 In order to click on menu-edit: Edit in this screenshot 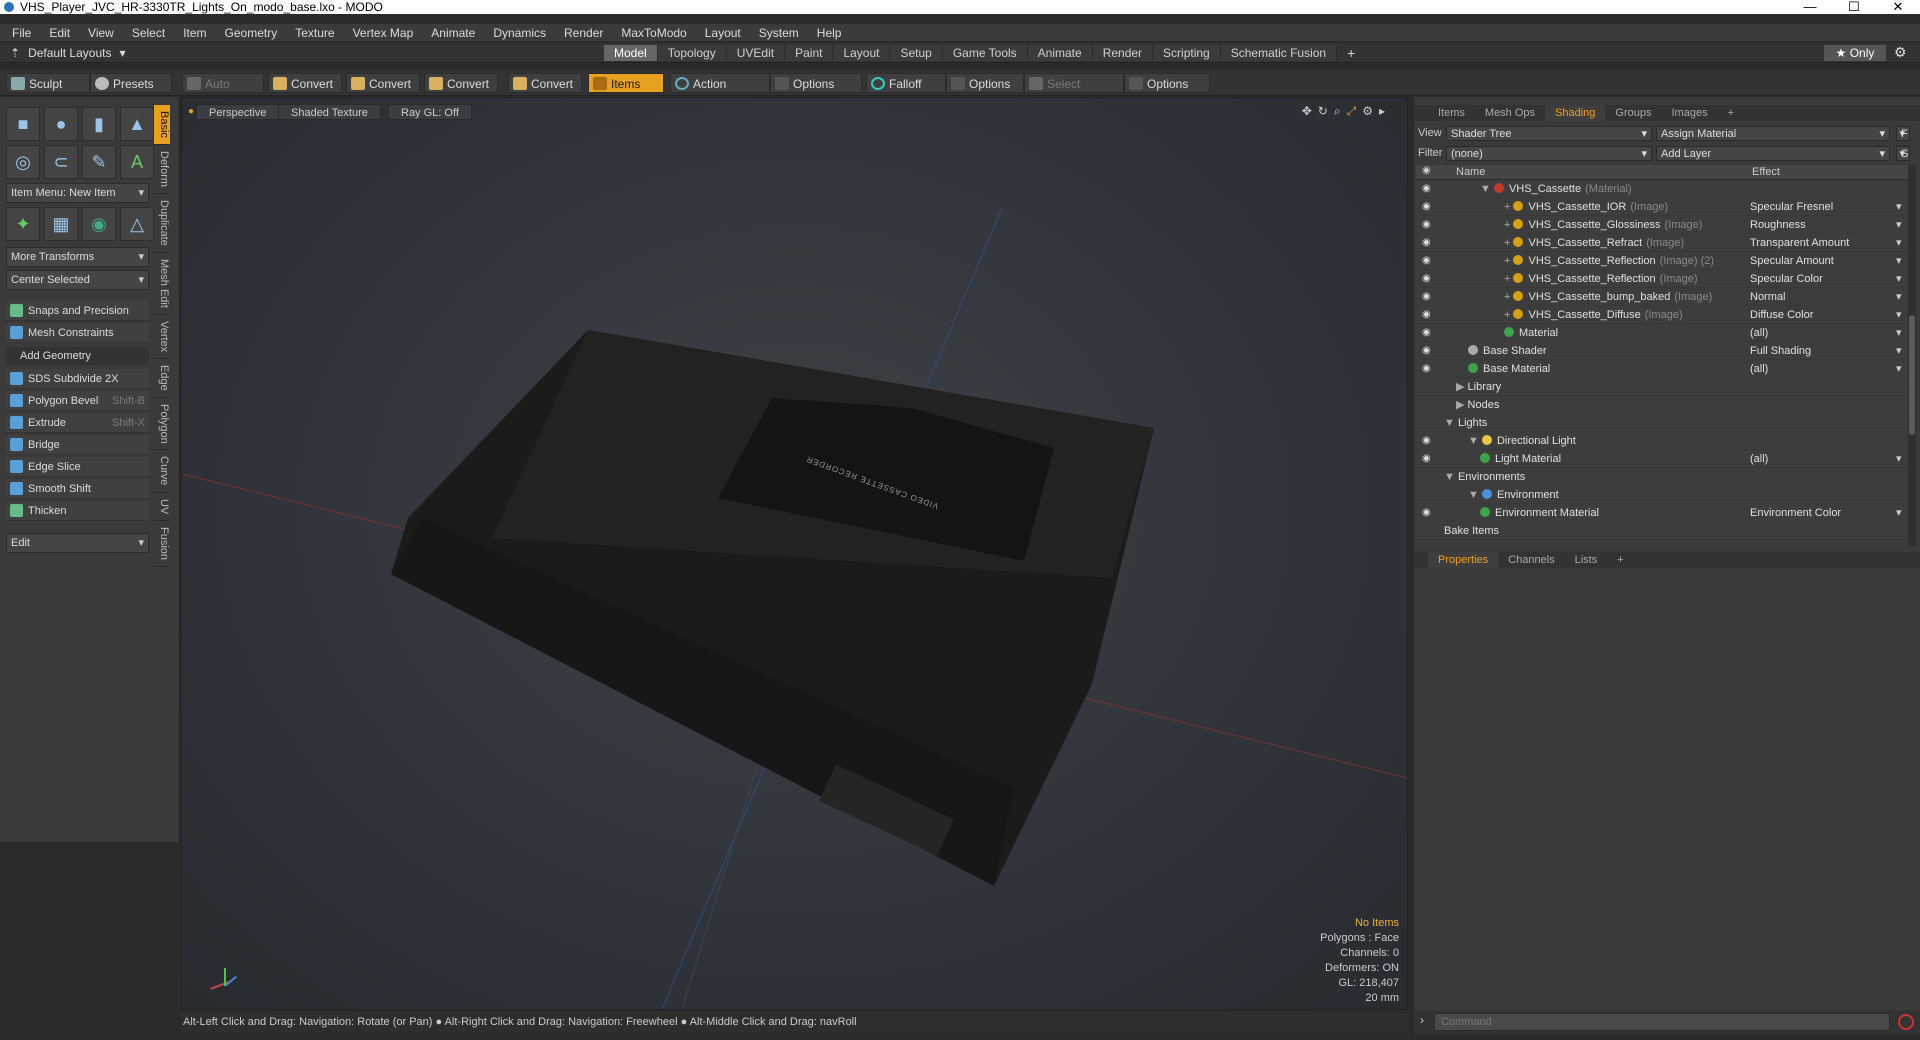, I will do `click(59, 33)`.